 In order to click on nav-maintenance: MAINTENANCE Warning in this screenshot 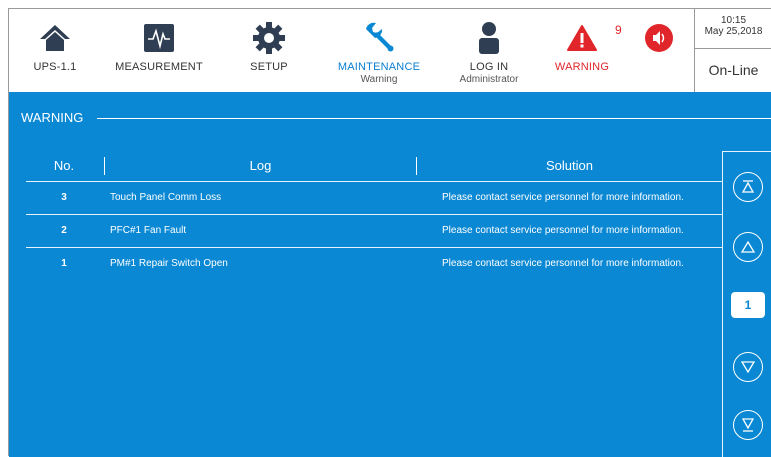, I will do `click(379, 50)`.